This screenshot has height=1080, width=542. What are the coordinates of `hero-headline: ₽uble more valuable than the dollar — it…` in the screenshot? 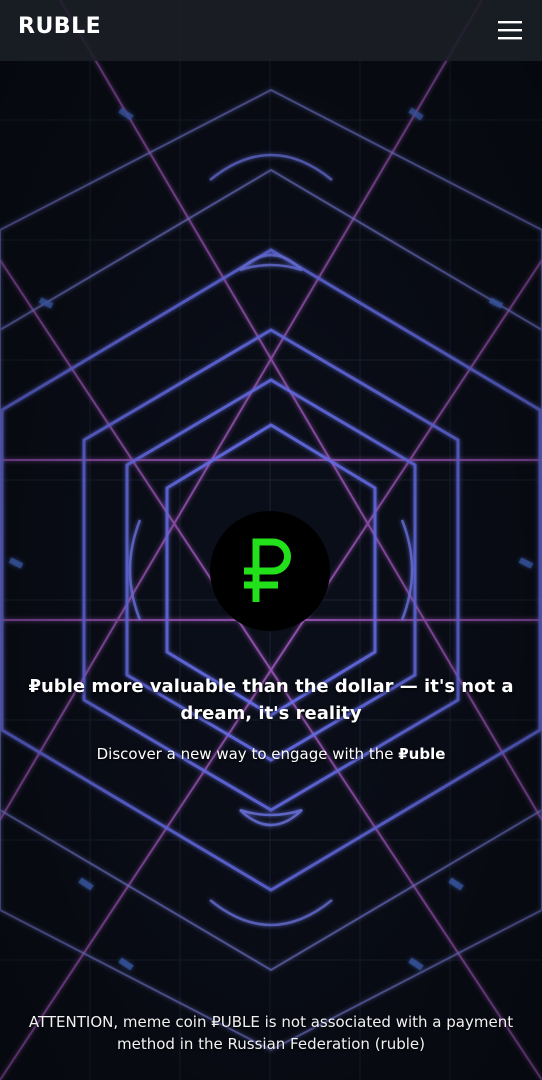 It's located at (271, 700).